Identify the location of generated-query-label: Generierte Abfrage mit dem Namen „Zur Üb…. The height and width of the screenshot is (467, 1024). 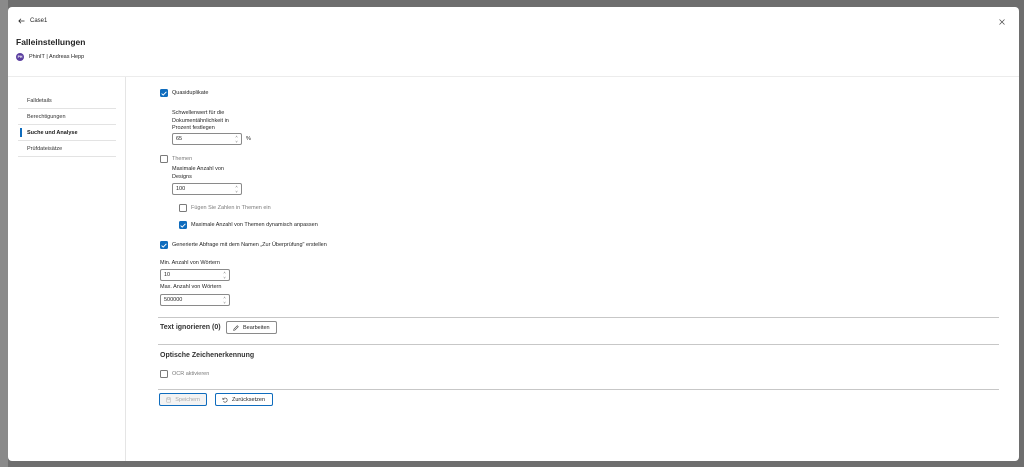
(249, 245).